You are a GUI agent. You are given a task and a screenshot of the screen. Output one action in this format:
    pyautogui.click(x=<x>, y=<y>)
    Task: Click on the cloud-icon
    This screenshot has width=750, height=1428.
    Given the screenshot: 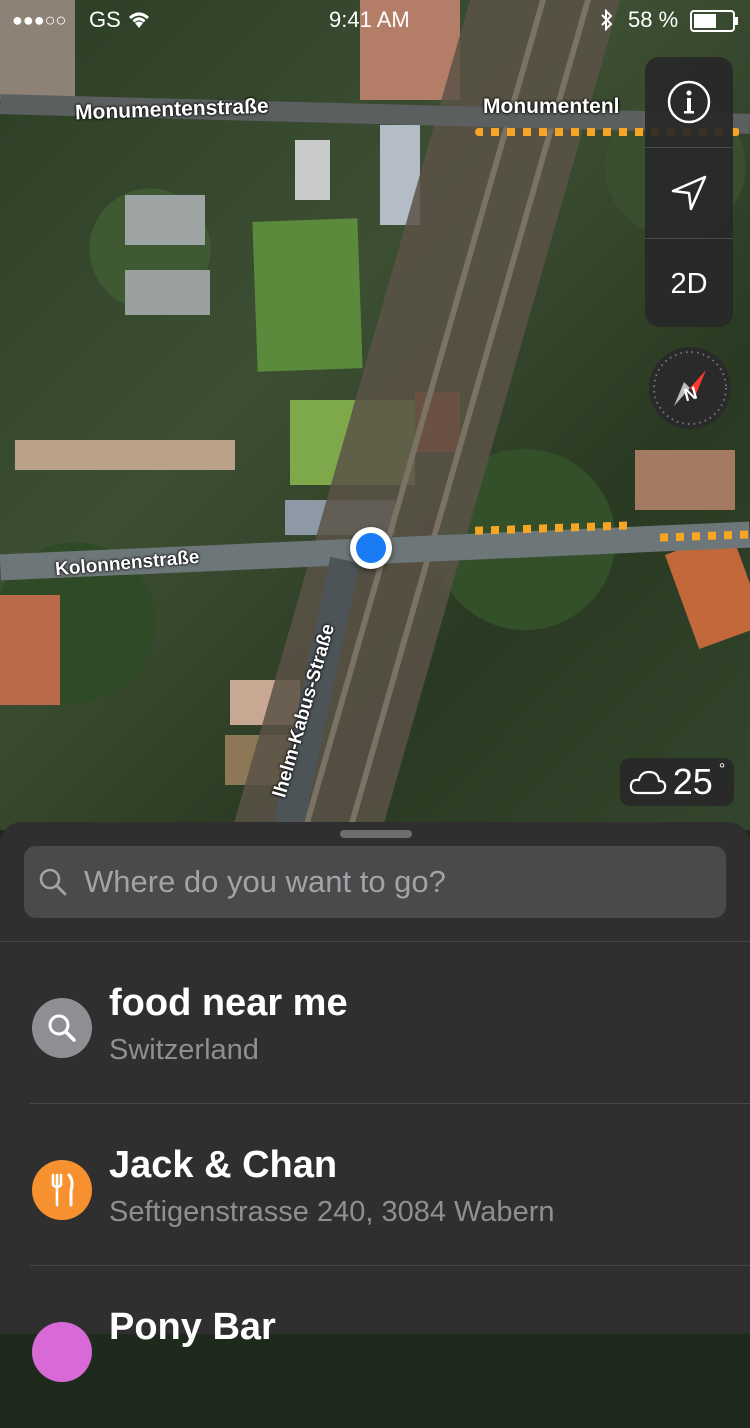 What is the action you would take?
    pyautogui.click(x=647, y=782)
    